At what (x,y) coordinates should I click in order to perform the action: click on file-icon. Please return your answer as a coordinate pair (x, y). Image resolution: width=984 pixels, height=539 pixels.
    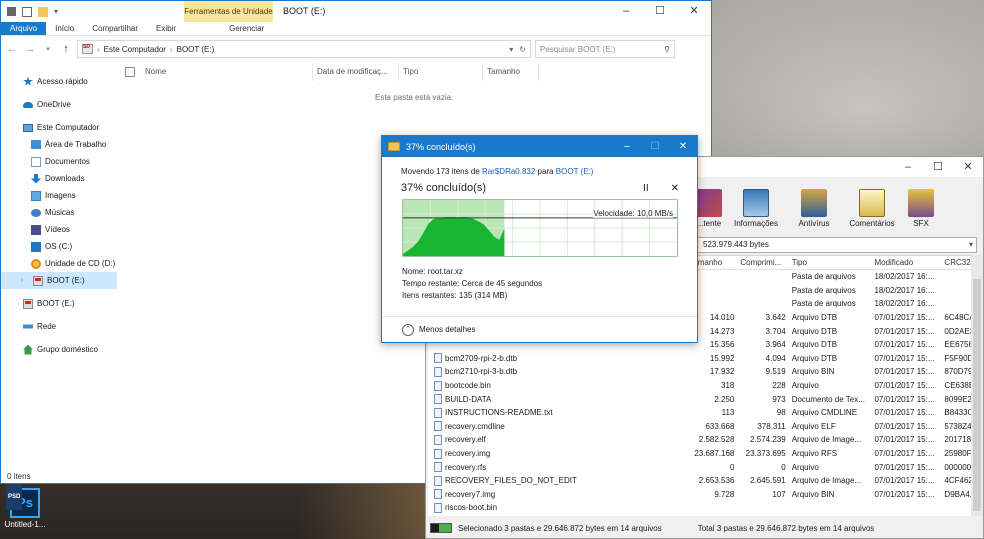
    Looking at the image, I should click on (438, 439).